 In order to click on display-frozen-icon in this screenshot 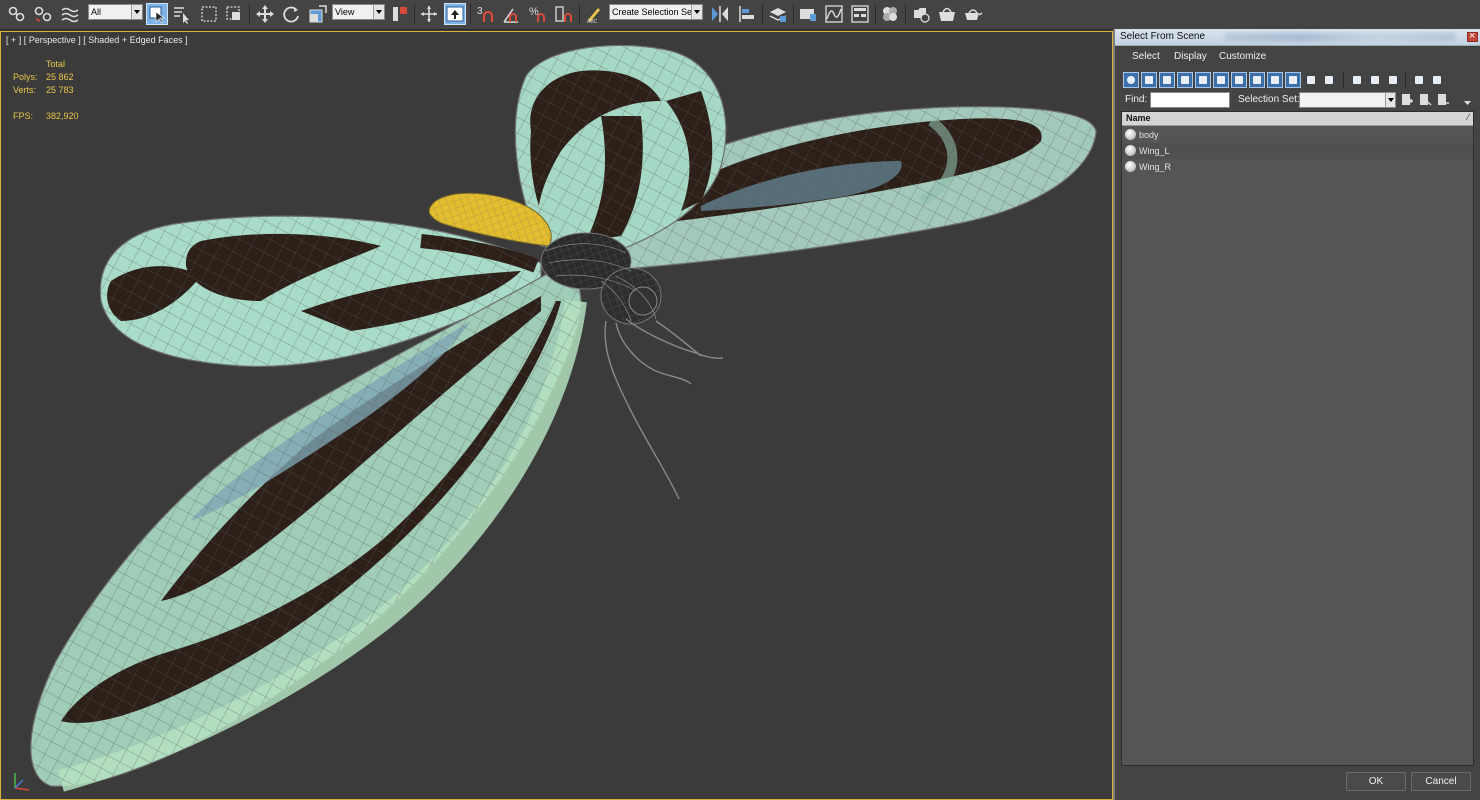, I will do `click(1311, 80)`.